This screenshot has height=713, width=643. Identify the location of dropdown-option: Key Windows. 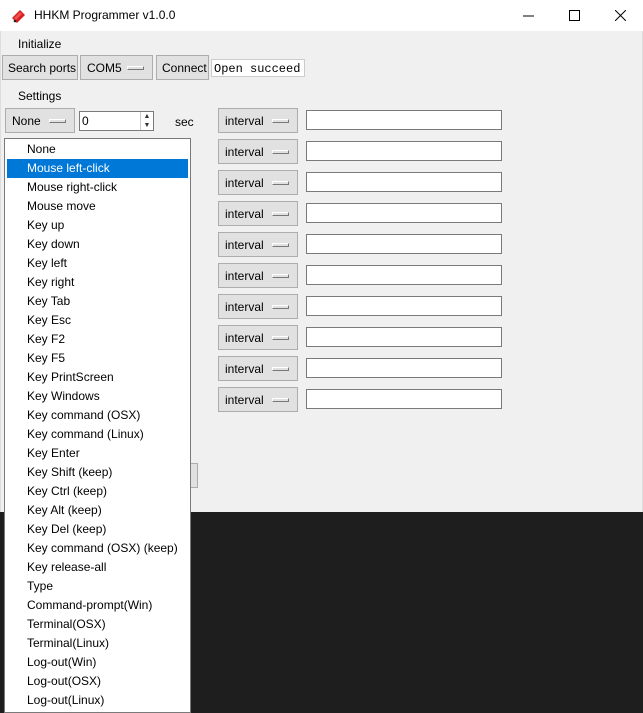
(97, 396).